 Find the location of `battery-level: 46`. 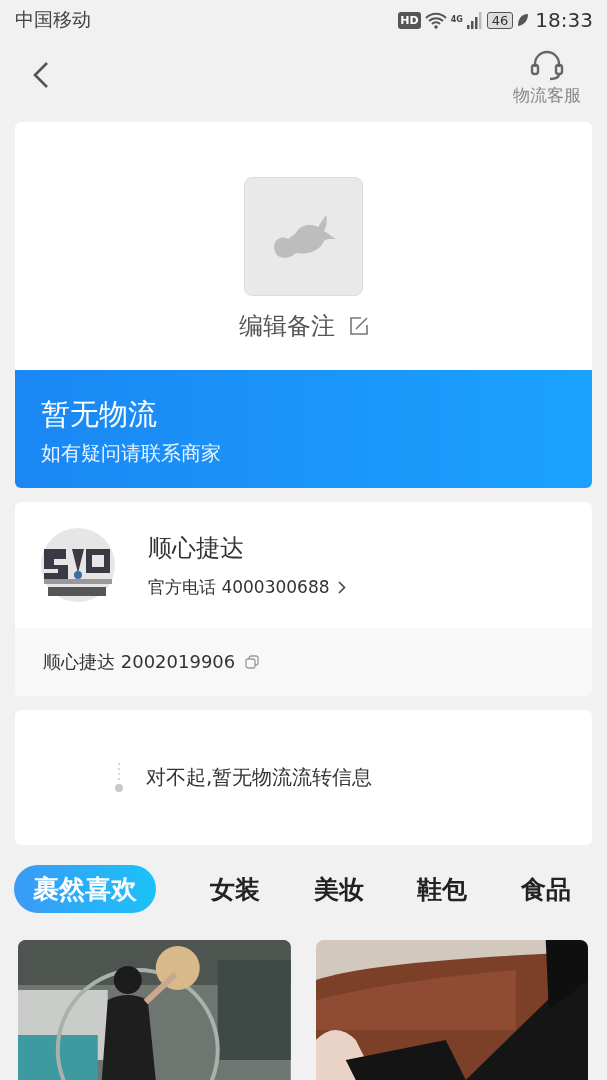

battery-level: 46 is located at coordinates (500, 20).